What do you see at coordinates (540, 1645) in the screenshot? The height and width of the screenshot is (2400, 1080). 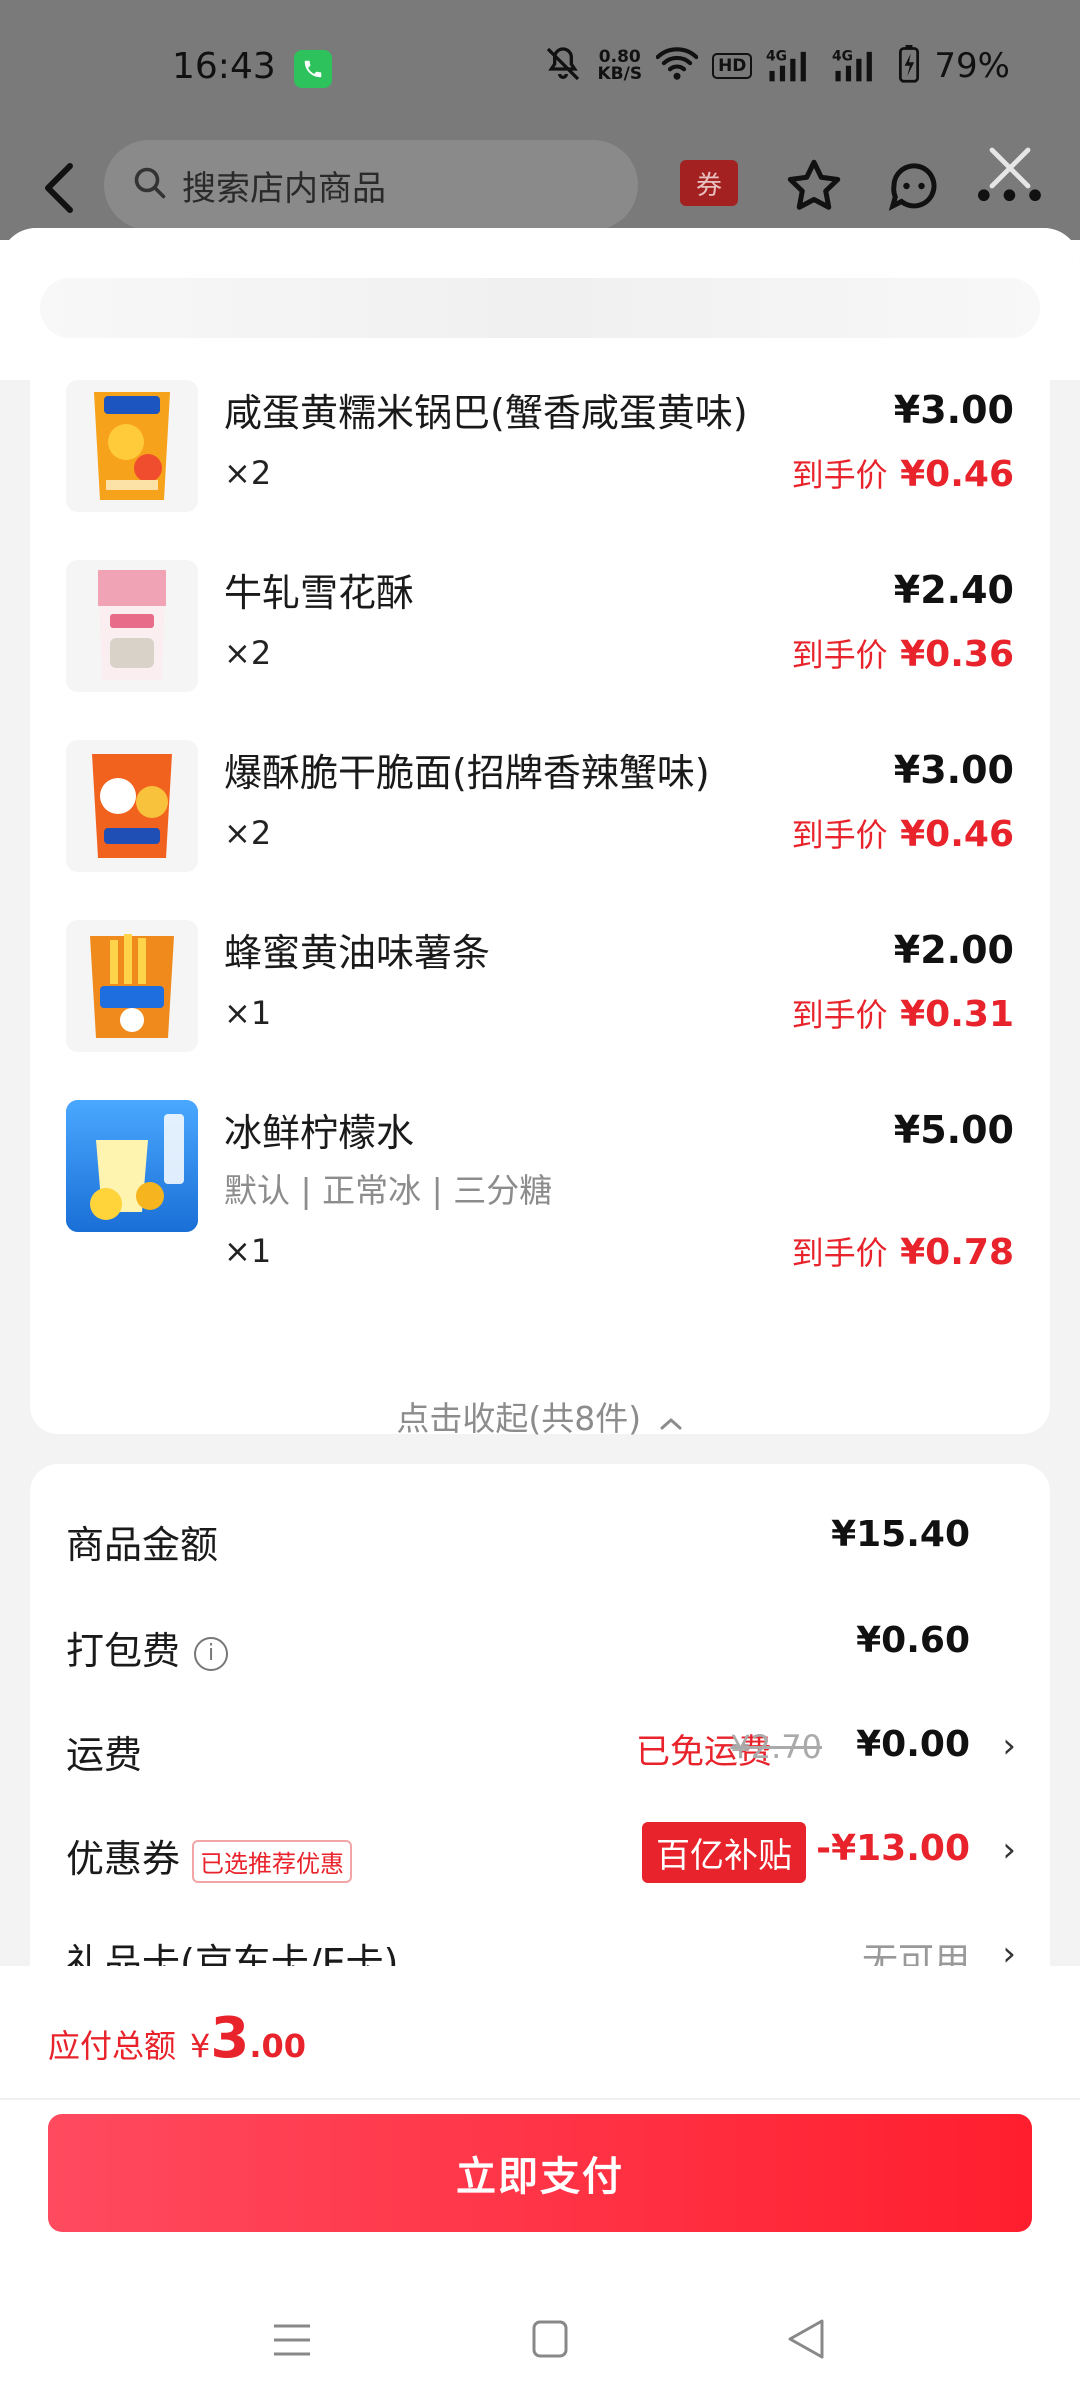 I see `packing-fee-row: 打包费 i ¥0.60` at bounding box center [540, 1645].